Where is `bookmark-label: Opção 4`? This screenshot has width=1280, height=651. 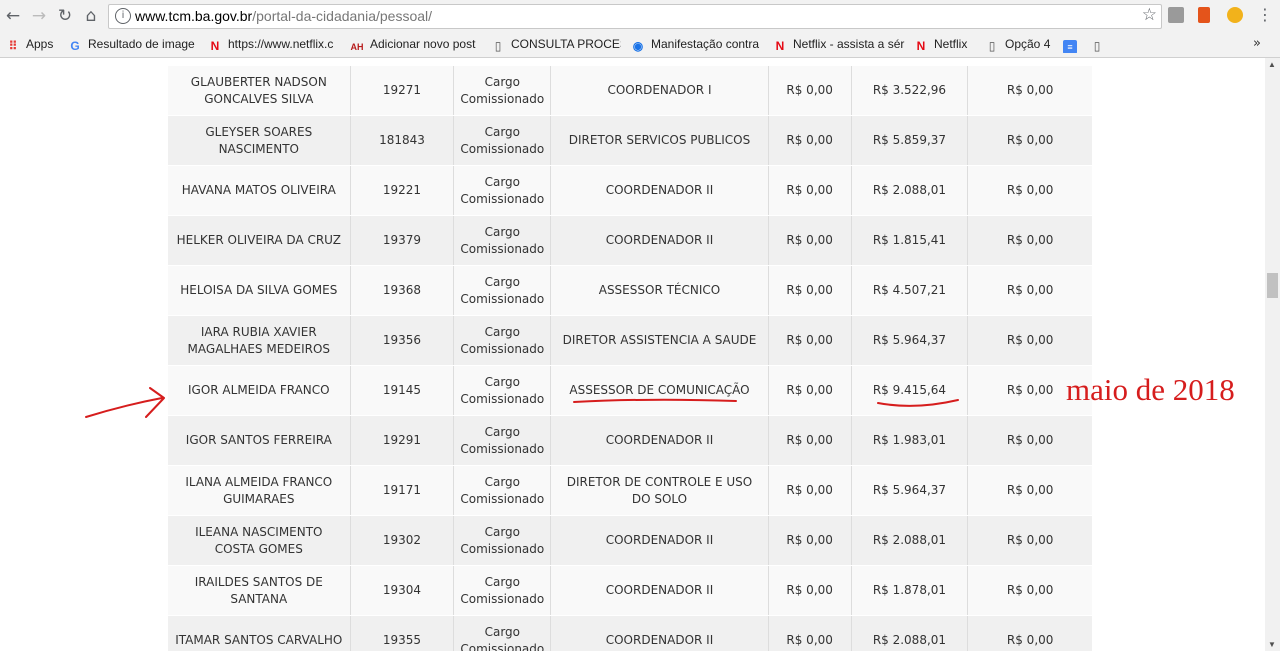 bookmark-label: Opção 4 is located at coordinates (1028, 44).